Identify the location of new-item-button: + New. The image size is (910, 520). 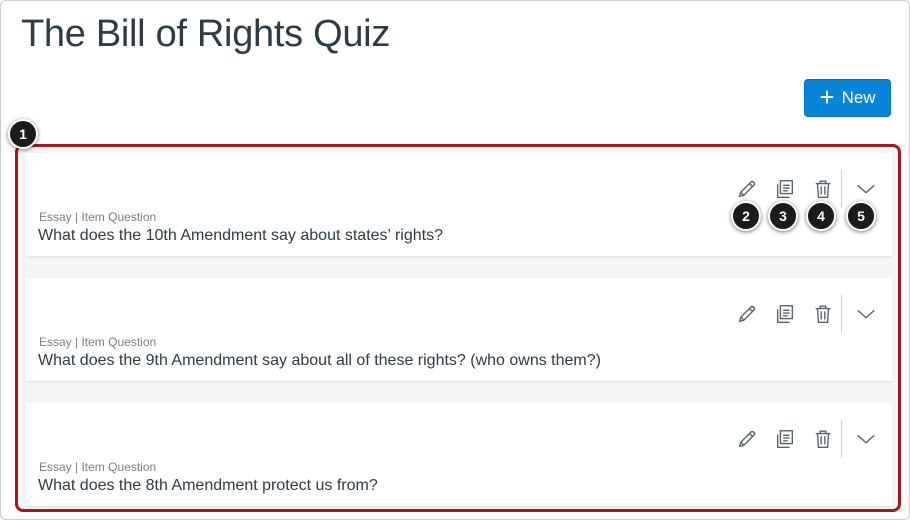
(847, 98).